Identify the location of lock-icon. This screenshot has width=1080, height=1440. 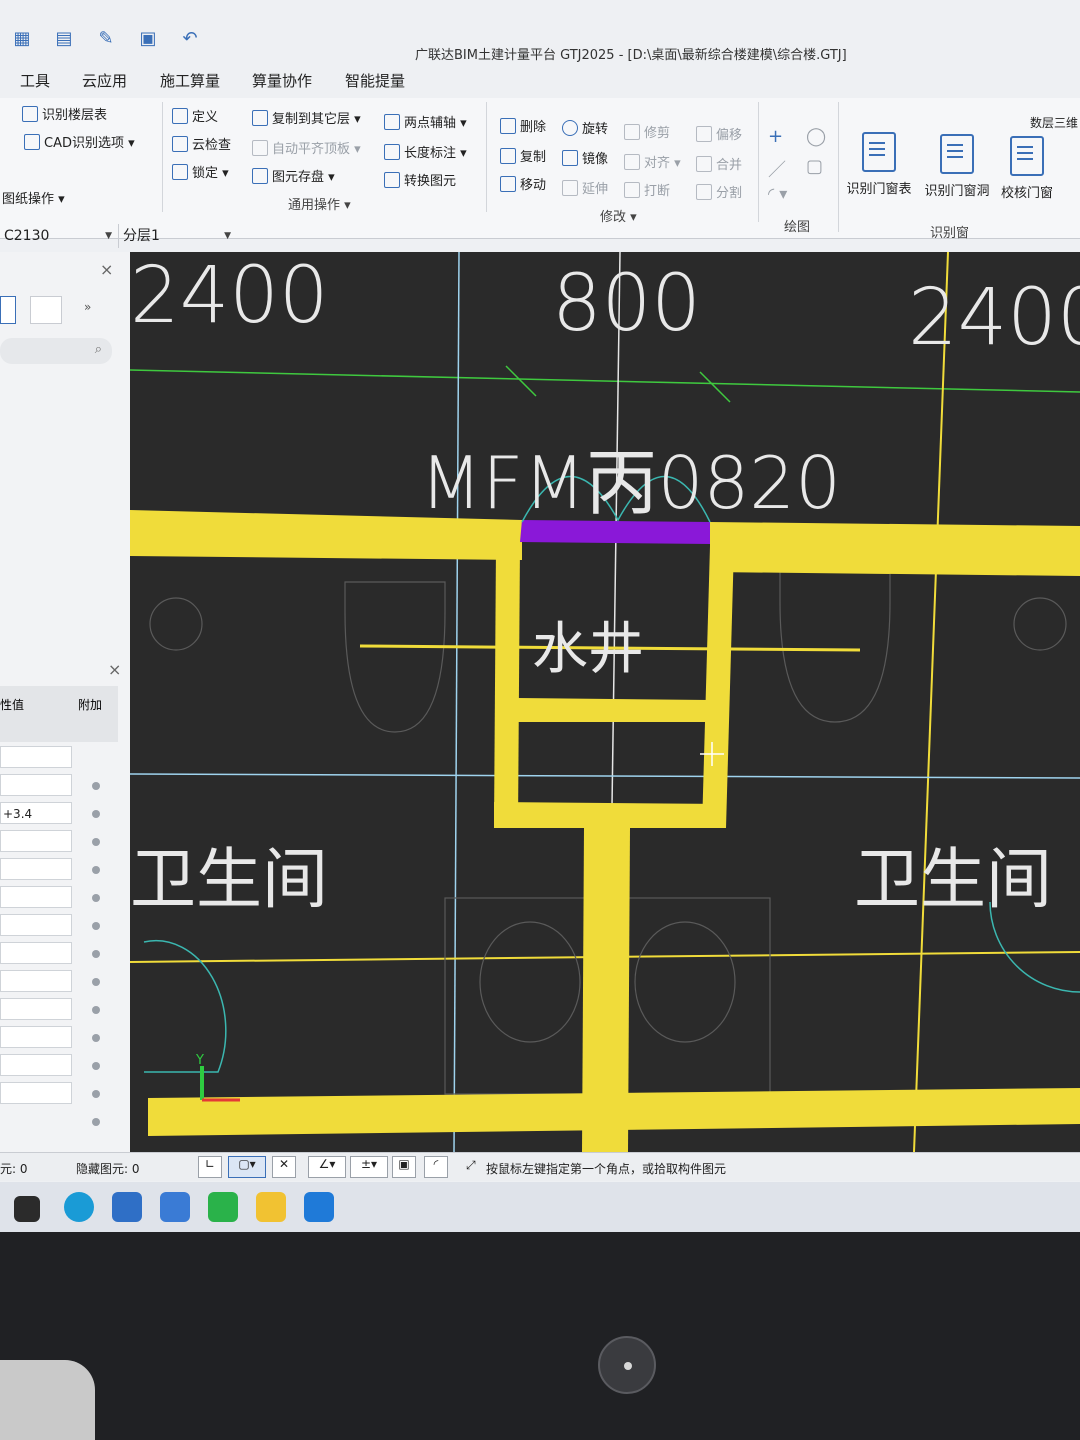
(180, 172).